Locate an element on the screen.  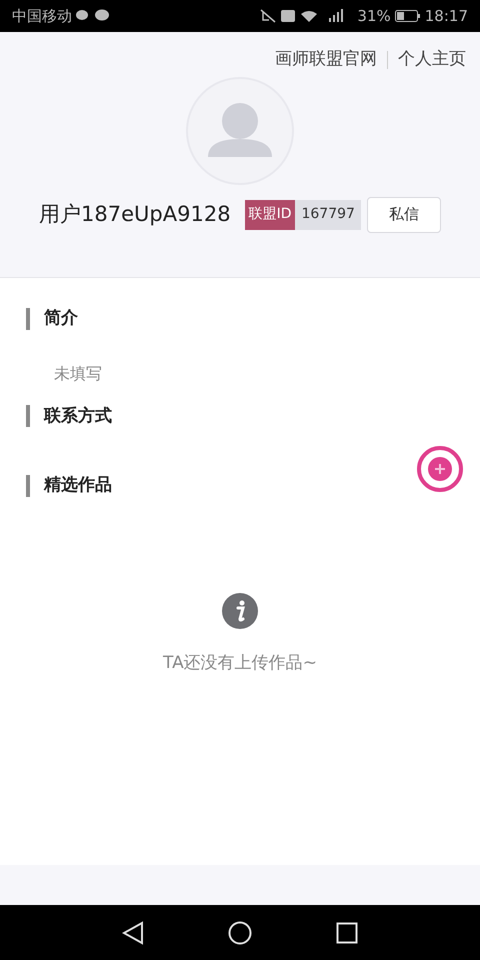
back-icon is located at coordinates (133, 932).